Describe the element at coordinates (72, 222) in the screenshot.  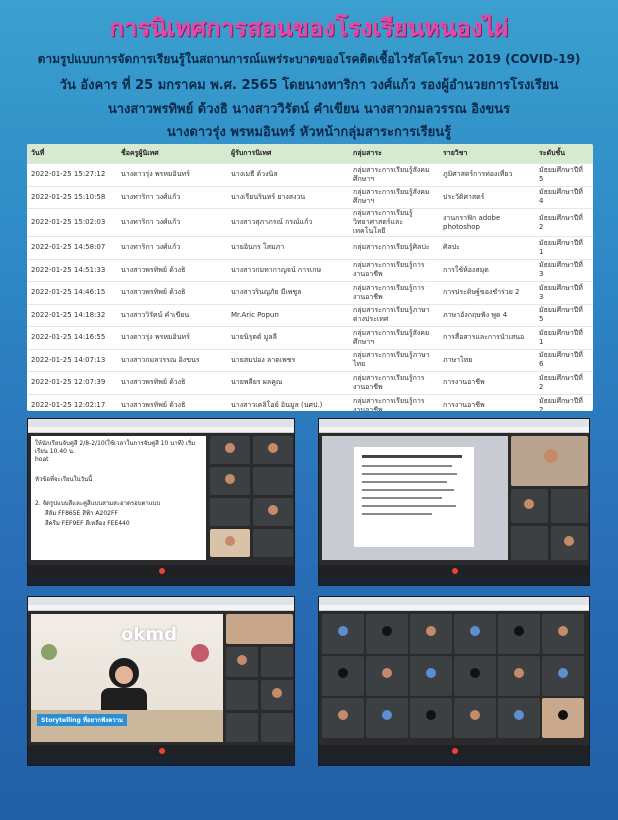
I see `table-cell: 2022-01-25 15:02:03` at that location.